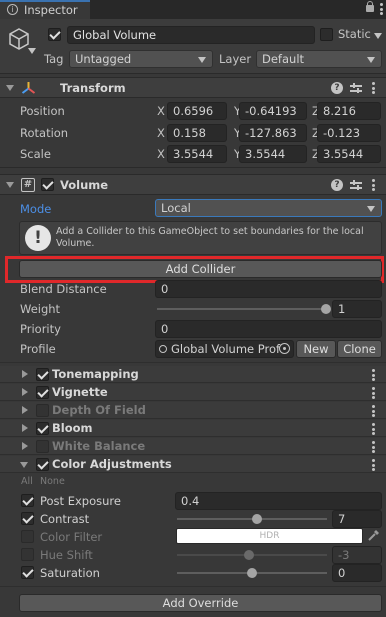 The image size is (386, 617). I want to click on transform-x-field: 3.5544, so click(197, 154).